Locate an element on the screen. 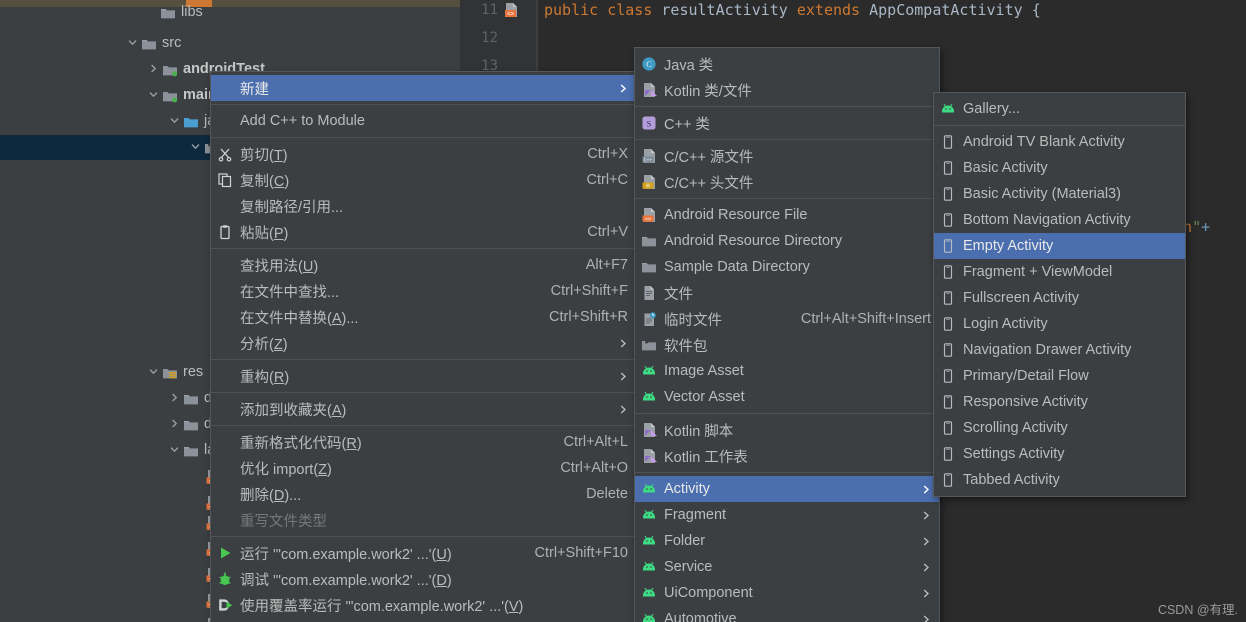 This screenshot has width=1246, height=622. menu-item-label: Scrolling Activity is located at coordinates (1015, 428).